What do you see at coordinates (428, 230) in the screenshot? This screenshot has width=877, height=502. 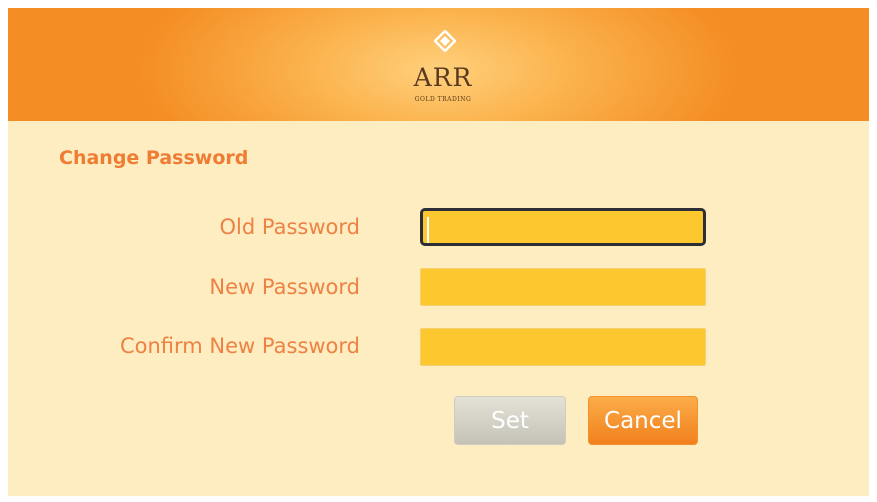 I see `text-caret` at bounding box center [428, 230].